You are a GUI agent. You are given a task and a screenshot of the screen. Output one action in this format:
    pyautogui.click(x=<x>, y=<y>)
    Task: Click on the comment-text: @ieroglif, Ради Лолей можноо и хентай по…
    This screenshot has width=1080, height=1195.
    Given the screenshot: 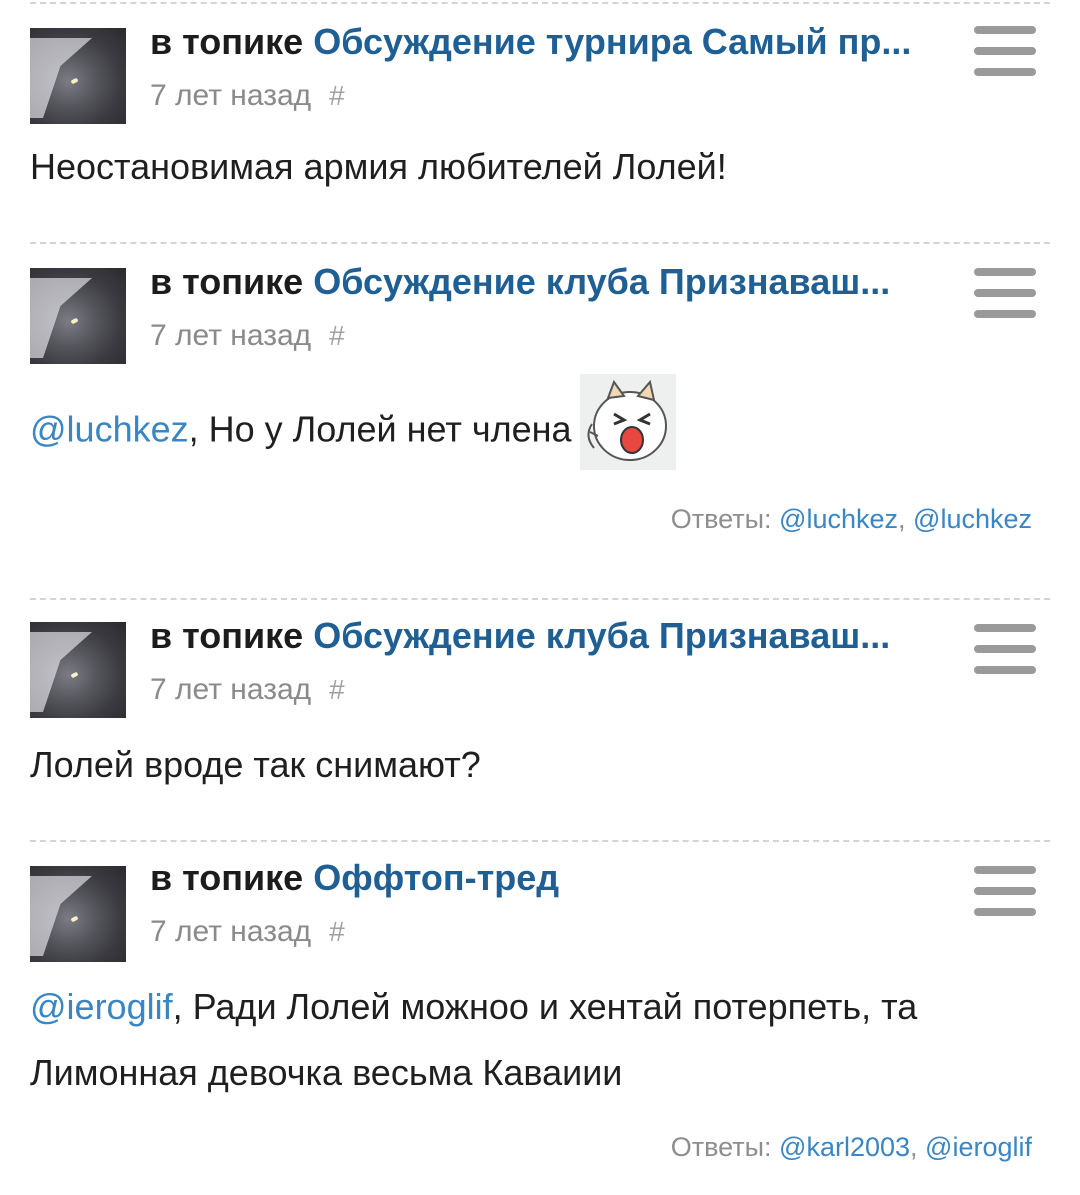 What is the action you would take?
    pyautogui.click(x=530, y=1040)
    